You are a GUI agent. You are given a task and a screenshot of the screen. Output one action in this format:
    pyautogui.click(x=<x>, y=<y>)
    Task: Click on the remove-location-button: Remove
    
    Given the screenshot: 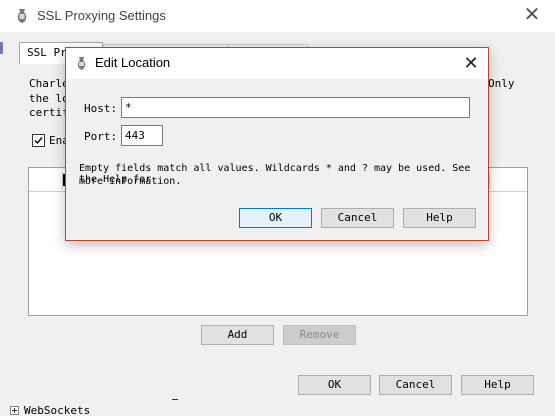 What is the action you would take?
    pyautogui.click(x=319, y=335)
    